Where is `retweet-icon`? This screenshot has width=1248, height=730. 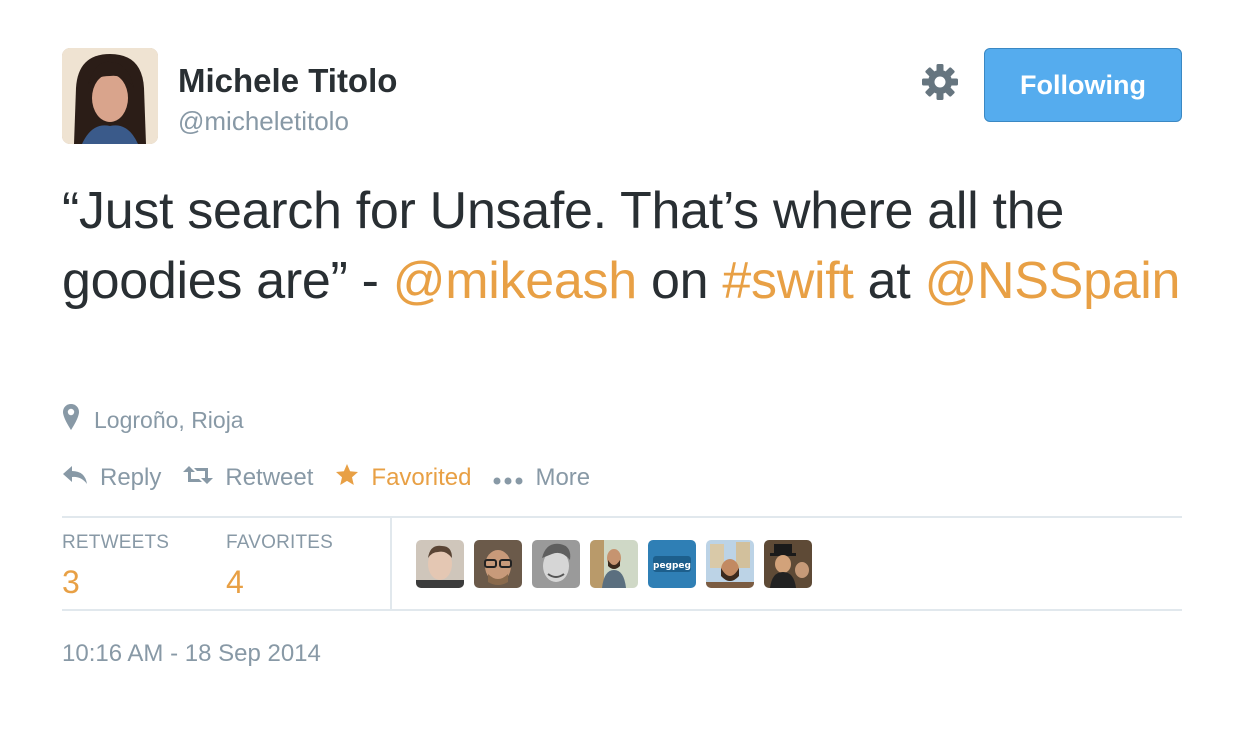 retweet-icon is located at coordinates (198, 478).